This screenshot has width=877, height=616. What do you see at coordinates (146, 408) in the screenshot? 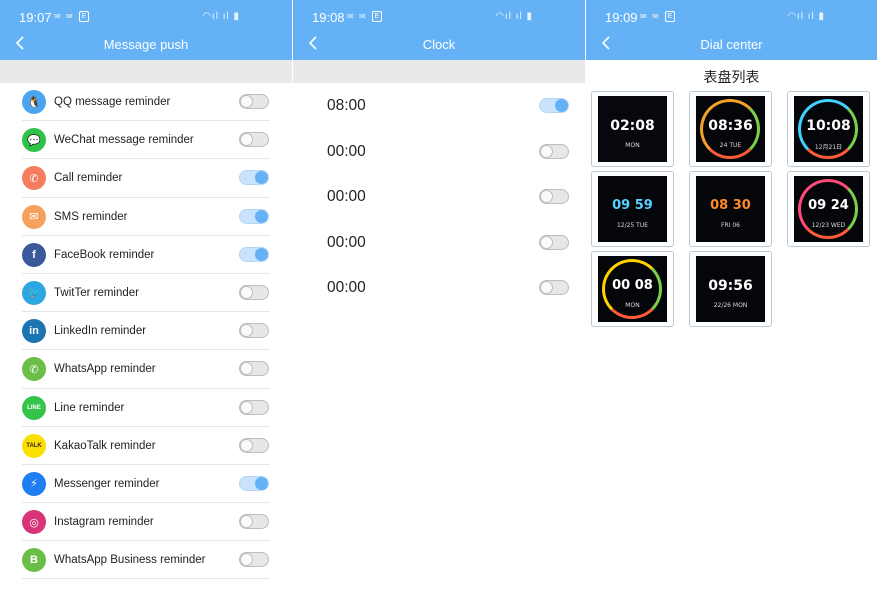
I see `list-item: LINE Line reminder` at bounding box center [146, 408].